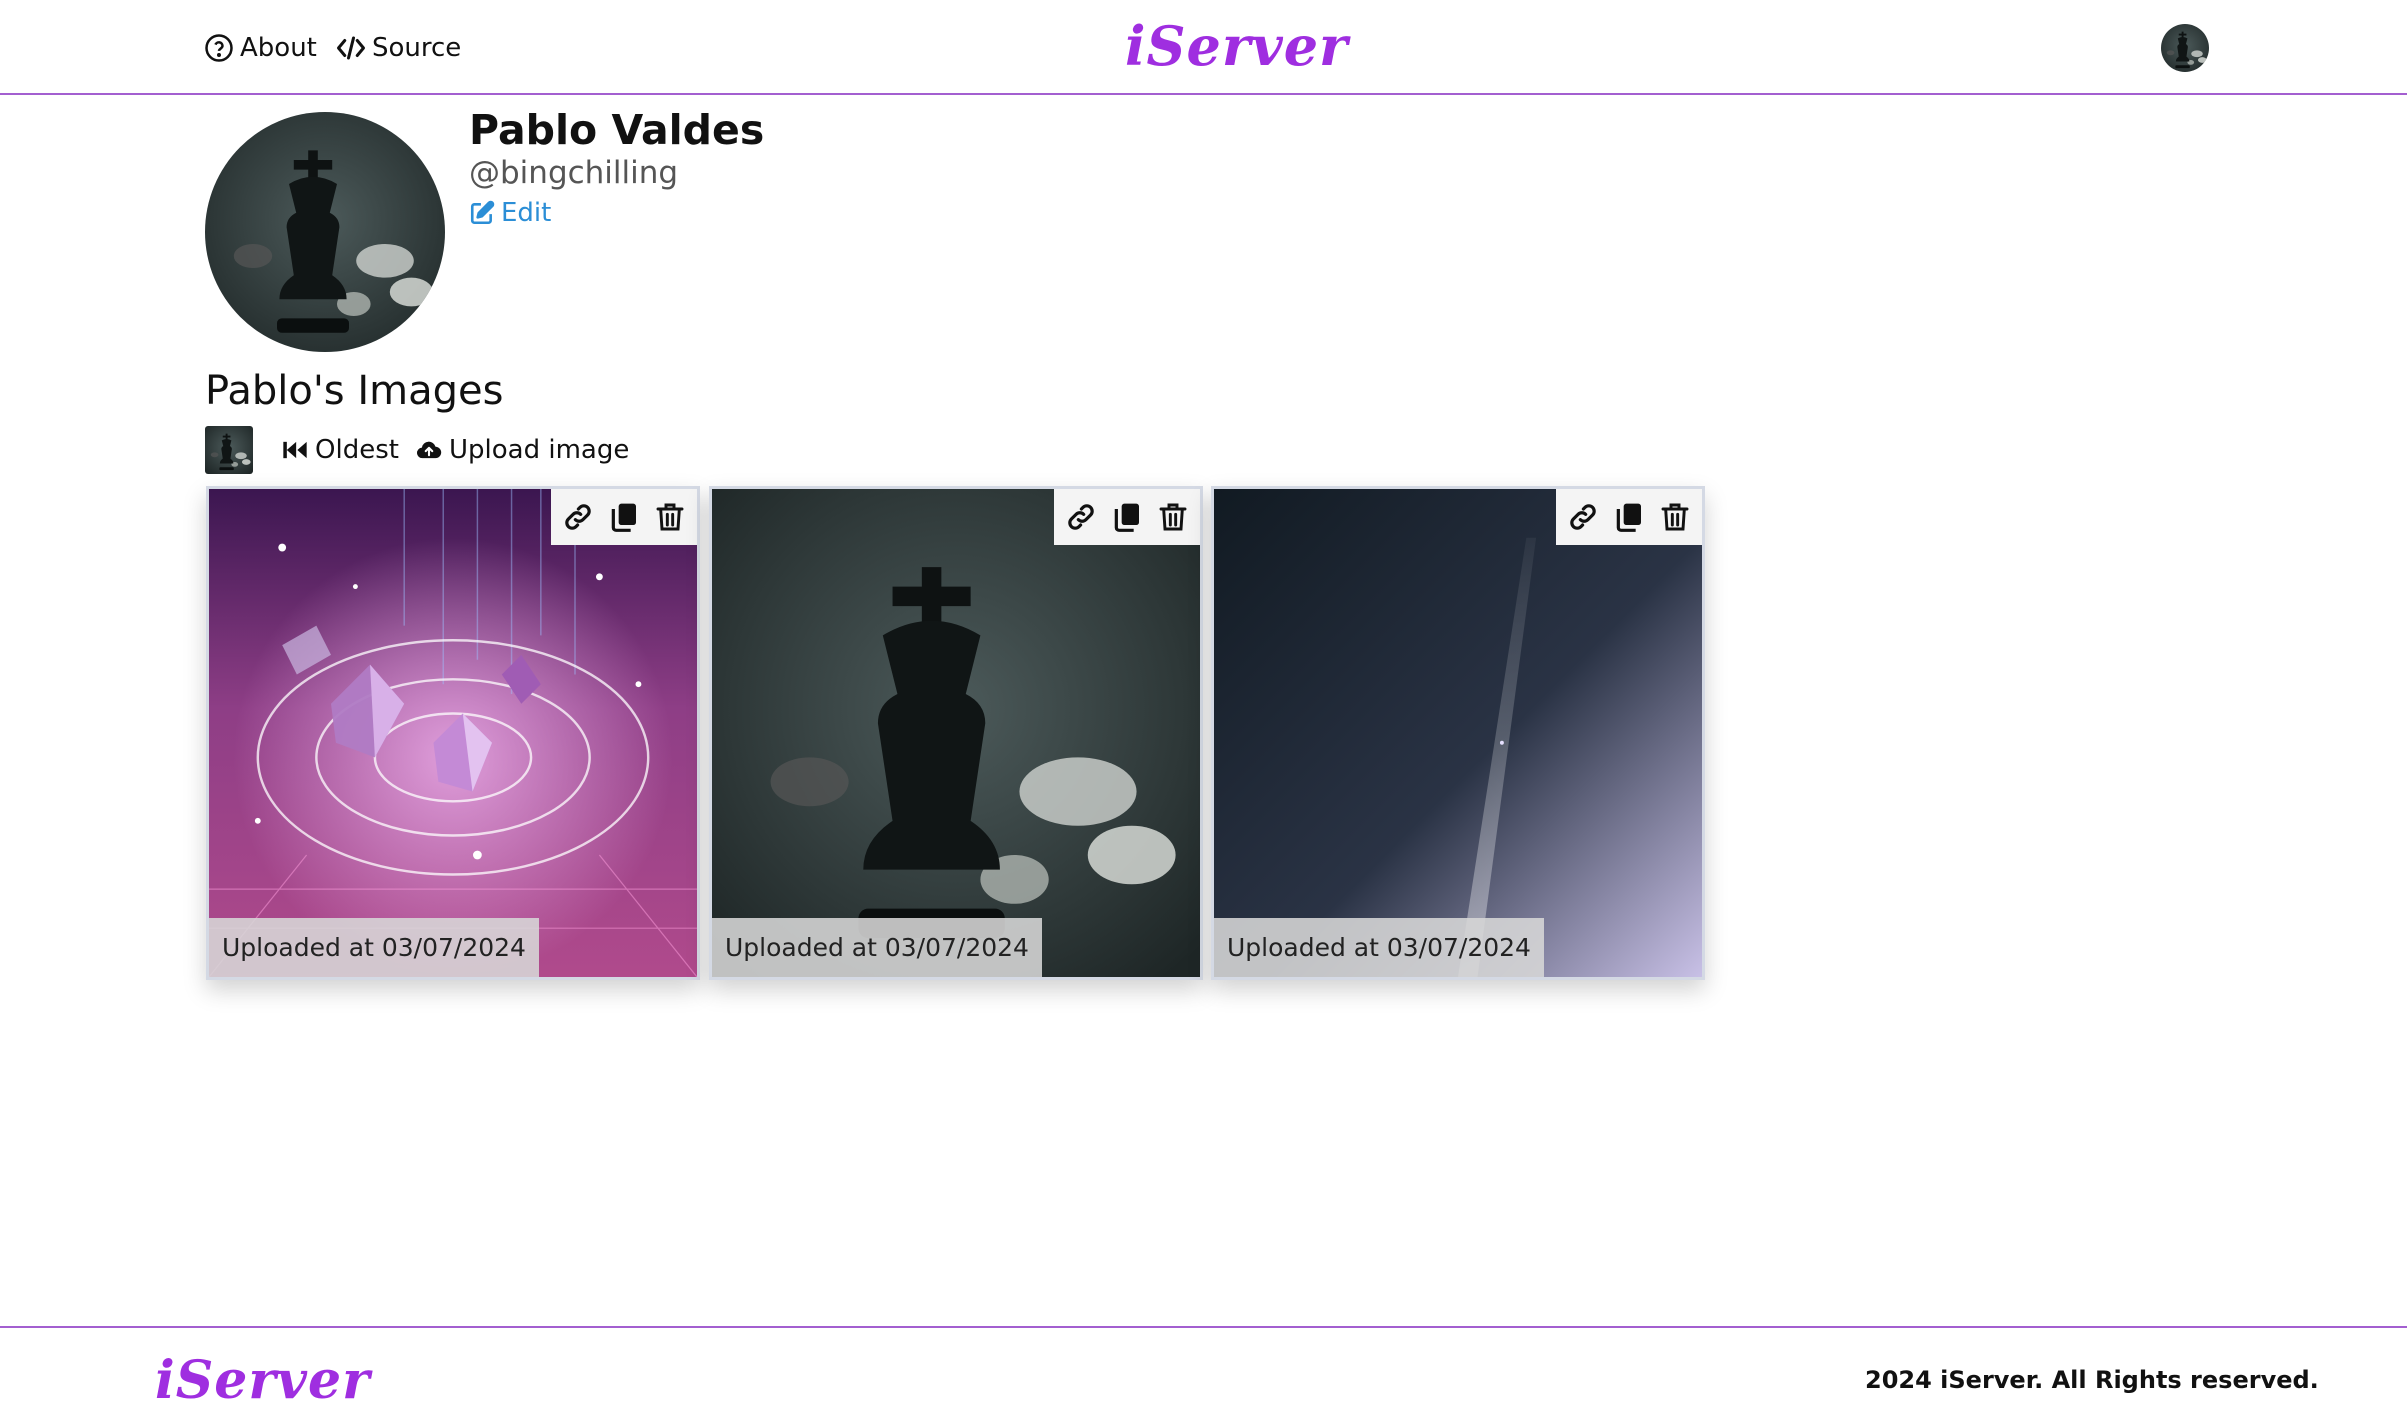 The width and height of the screenshot is (2407, 1428). I want to click on profile-name: Pablo Valdes, so click(617, 130).